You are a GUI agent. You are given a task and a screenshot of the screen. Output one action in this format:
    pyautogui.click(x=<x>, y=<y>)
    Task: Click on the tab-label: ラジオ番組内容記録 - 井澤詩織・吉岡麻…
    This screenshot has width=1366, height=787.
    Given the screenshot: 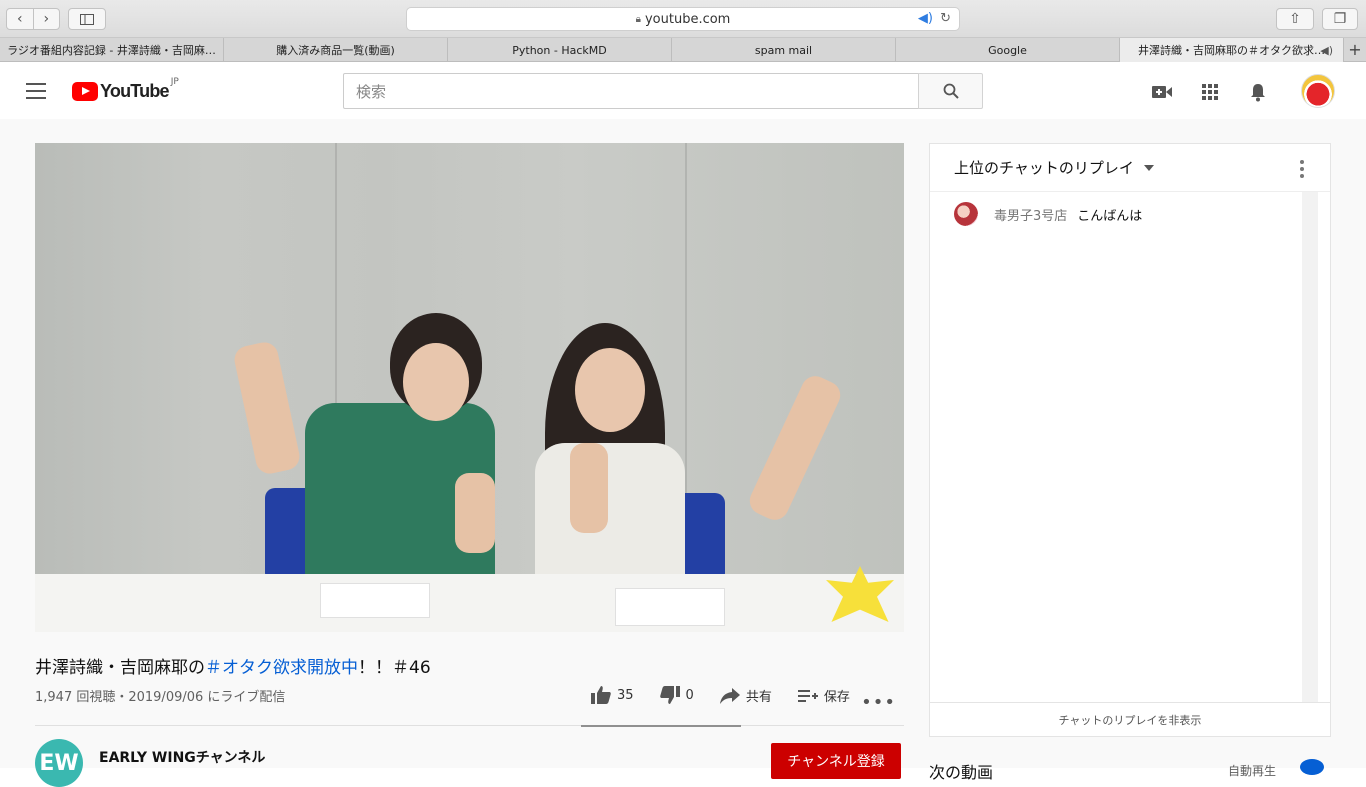 What is the action you would take?
    pyautogui.click(x=111, y=50)
    